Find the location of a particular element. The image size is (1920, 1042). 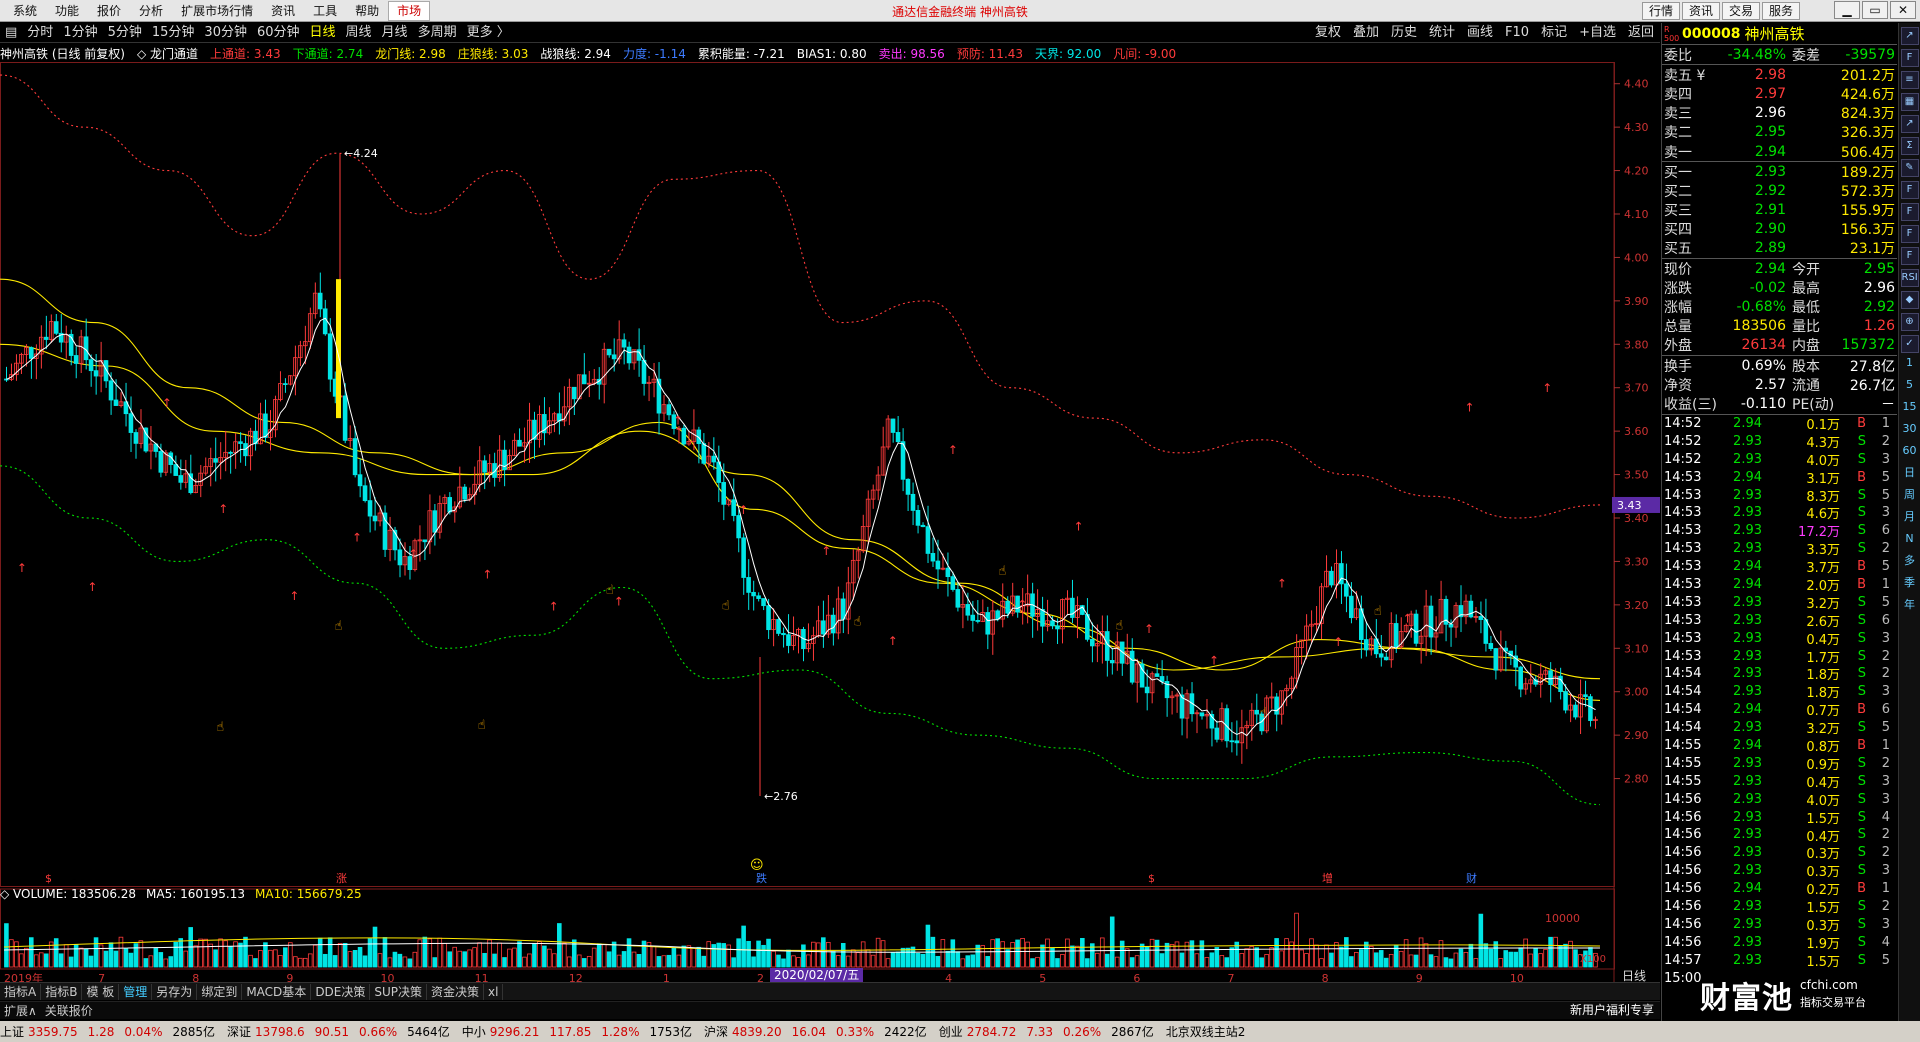

order-level: 买二 2.92 572.3万 is located at coordinates (1779, 190).